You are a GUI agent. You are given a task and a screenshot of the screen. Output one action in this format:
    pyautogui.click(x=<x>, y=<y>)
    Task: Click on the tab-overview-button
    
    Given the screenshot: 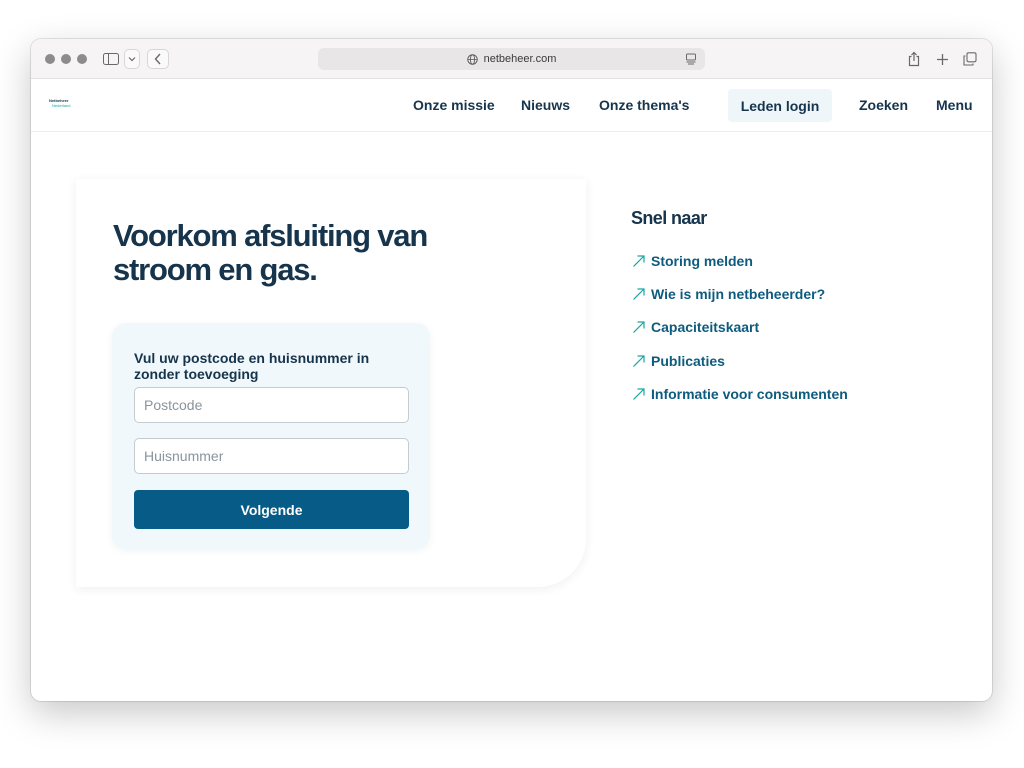 What is the action you would take?
    pyautogui.click(x=970, y=59)
    